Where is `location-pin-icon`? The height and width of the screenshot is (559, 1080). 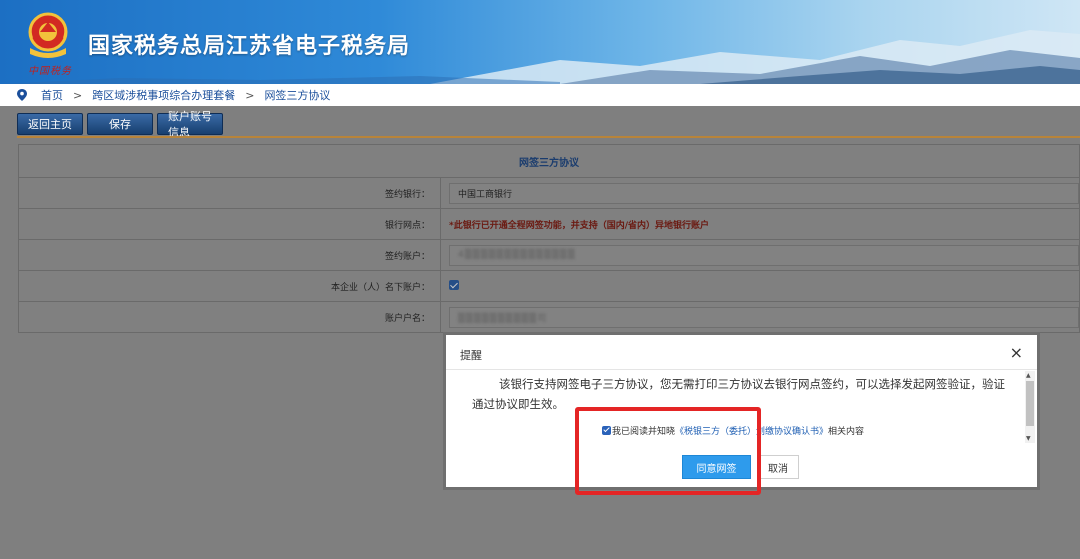 location-pin-icon is located at coordinates (22, 95).